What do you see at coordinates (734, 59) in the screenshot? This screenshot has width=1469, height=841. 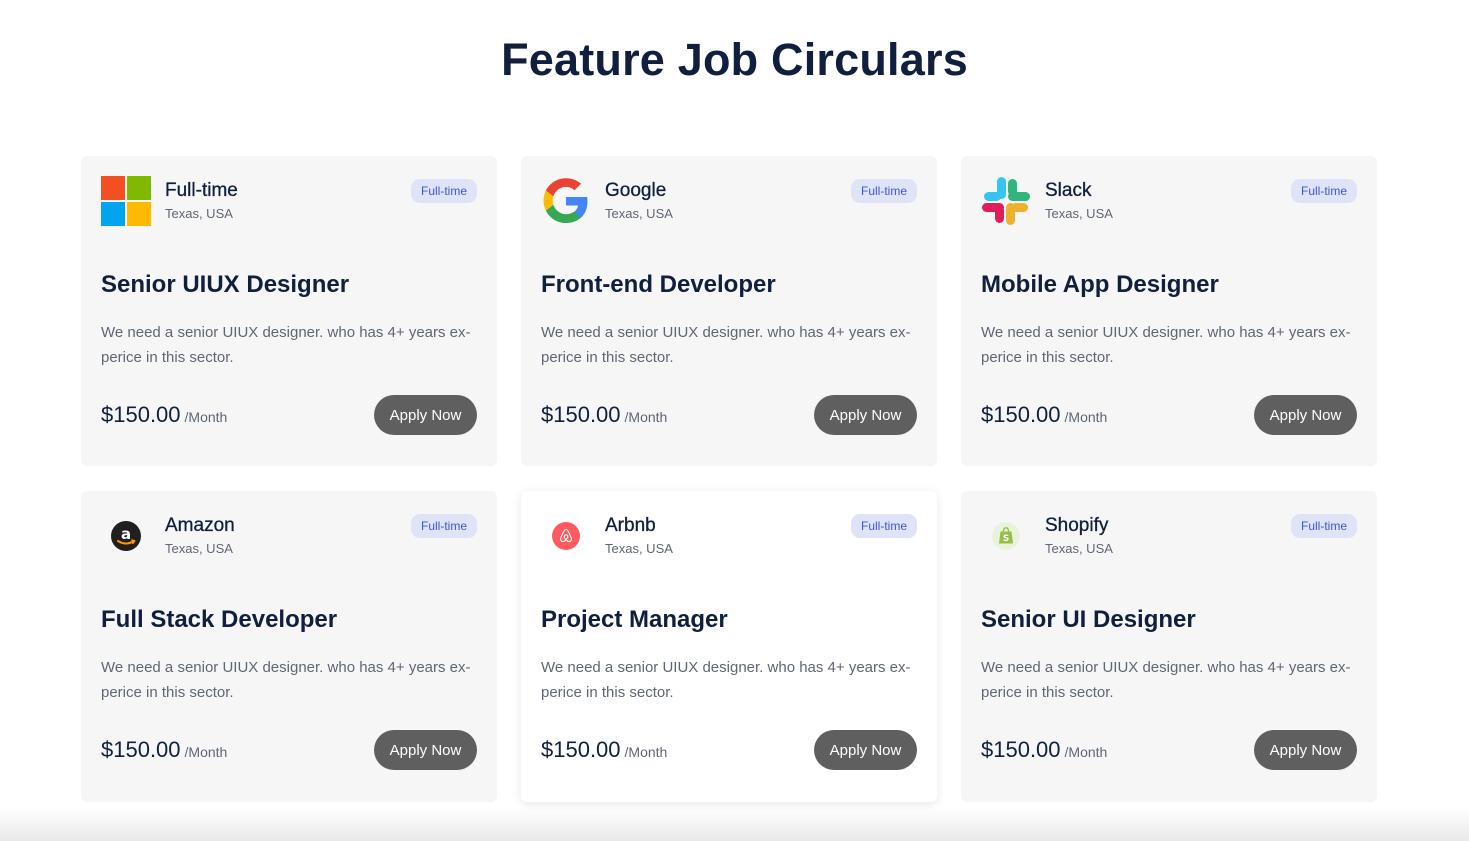 I see `page-title: Feature Job Circulars` at bounding box center [734, 59].